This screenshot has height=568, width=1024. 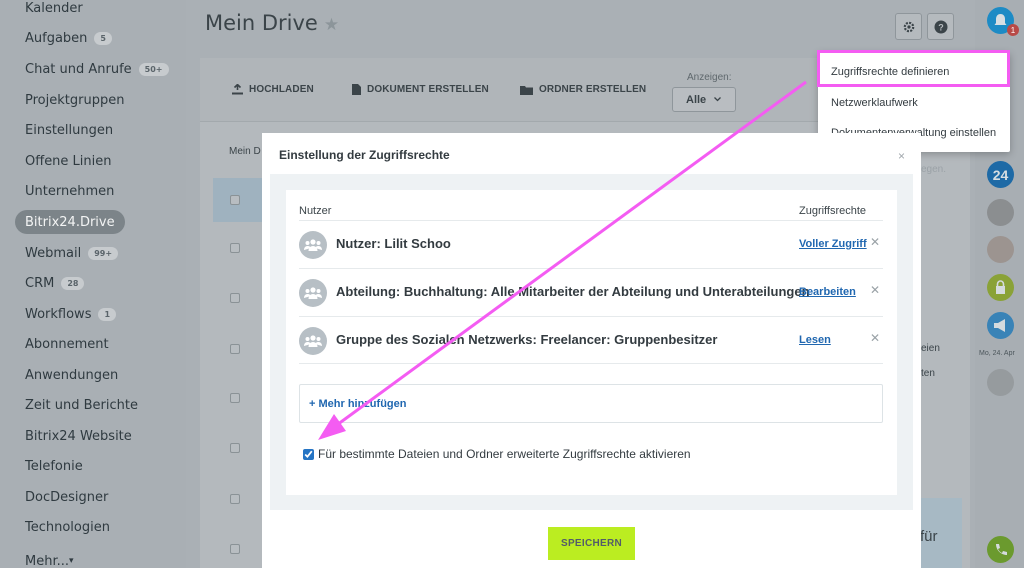 I want to click on help-icon: ?, so click(x=940, y=26).